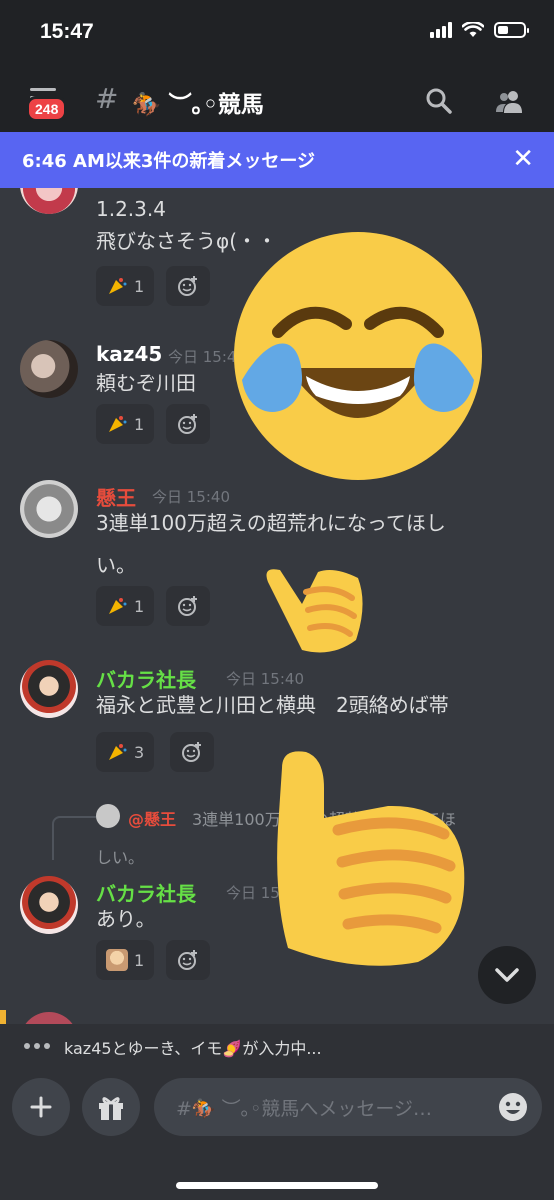  What do you see at coordinates (131, 209) in the screenshot?
I see `message-text: 1.2.3.4` at bounding box center [131, 209].